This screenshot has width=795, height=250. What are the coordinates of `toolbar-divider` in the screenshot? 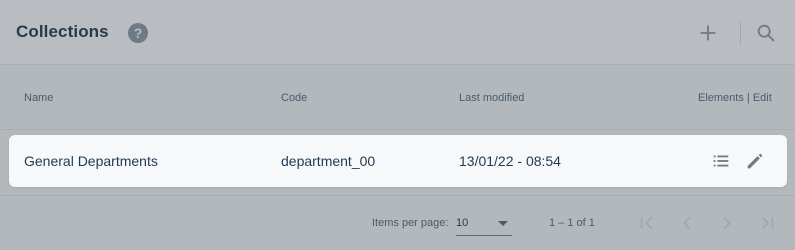 It's located at (740, 33).